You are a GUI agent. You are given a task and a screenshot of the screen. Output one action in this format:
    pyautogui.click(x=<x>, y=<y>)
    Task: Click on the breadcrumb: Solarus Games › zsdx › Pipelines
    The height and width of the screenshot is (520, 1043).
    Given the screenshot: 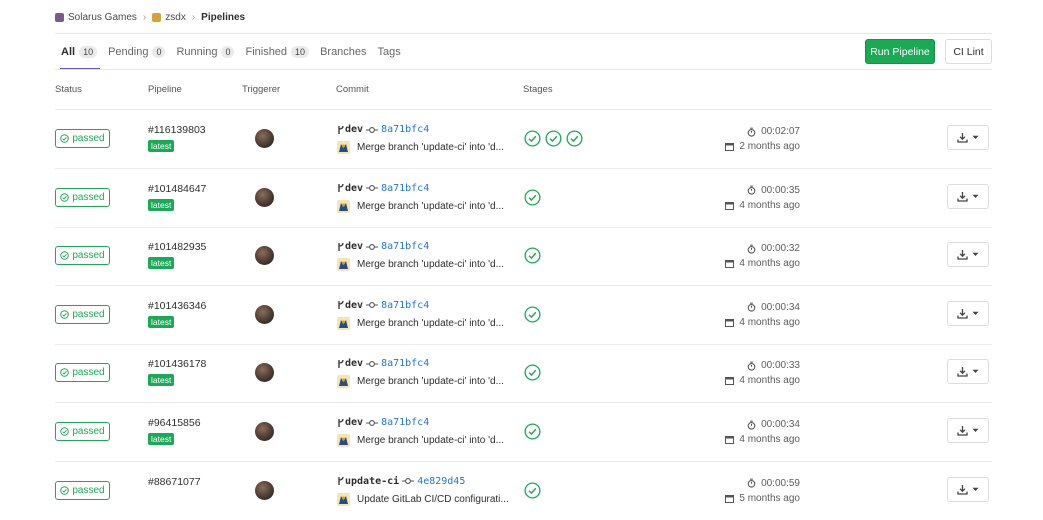 What is the action you would take?
    pyautogui.click(x=150, y=17)
    